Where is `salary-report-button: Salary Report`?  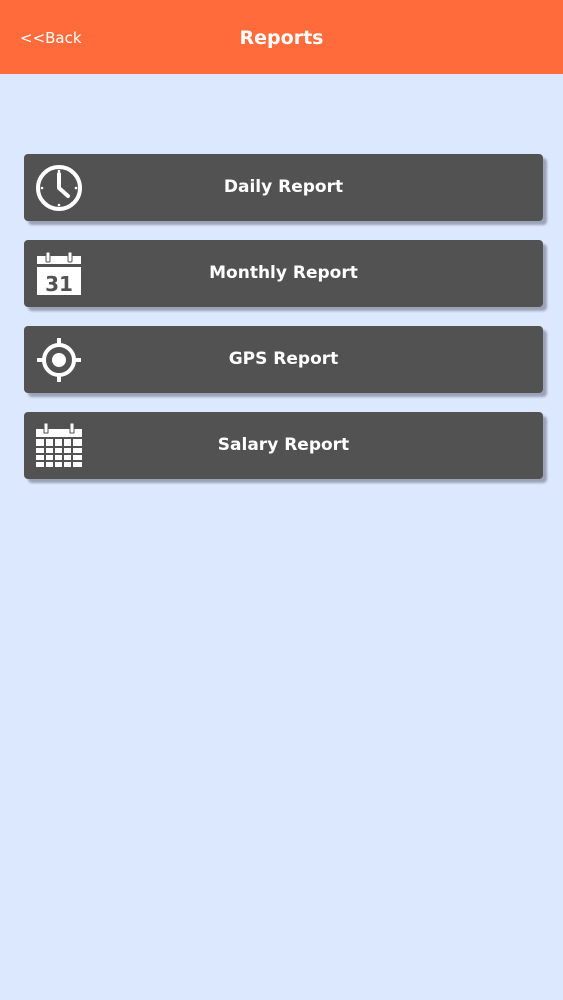
salary-report-button: Salary Report is located at coordinates (283, 445).